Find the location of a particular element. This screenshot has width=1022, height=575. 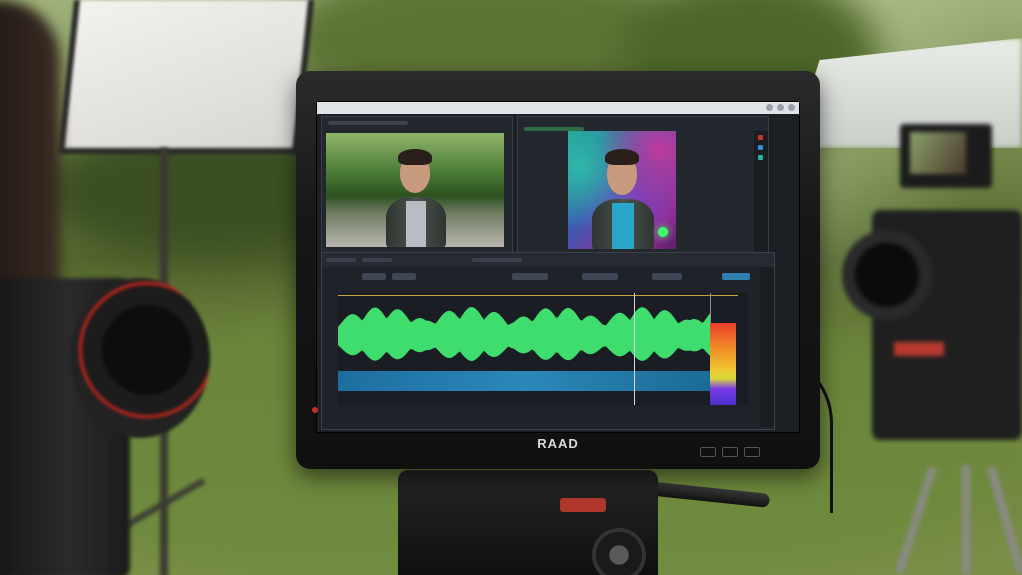

tripod-knob is located at coordinates (619, 551).